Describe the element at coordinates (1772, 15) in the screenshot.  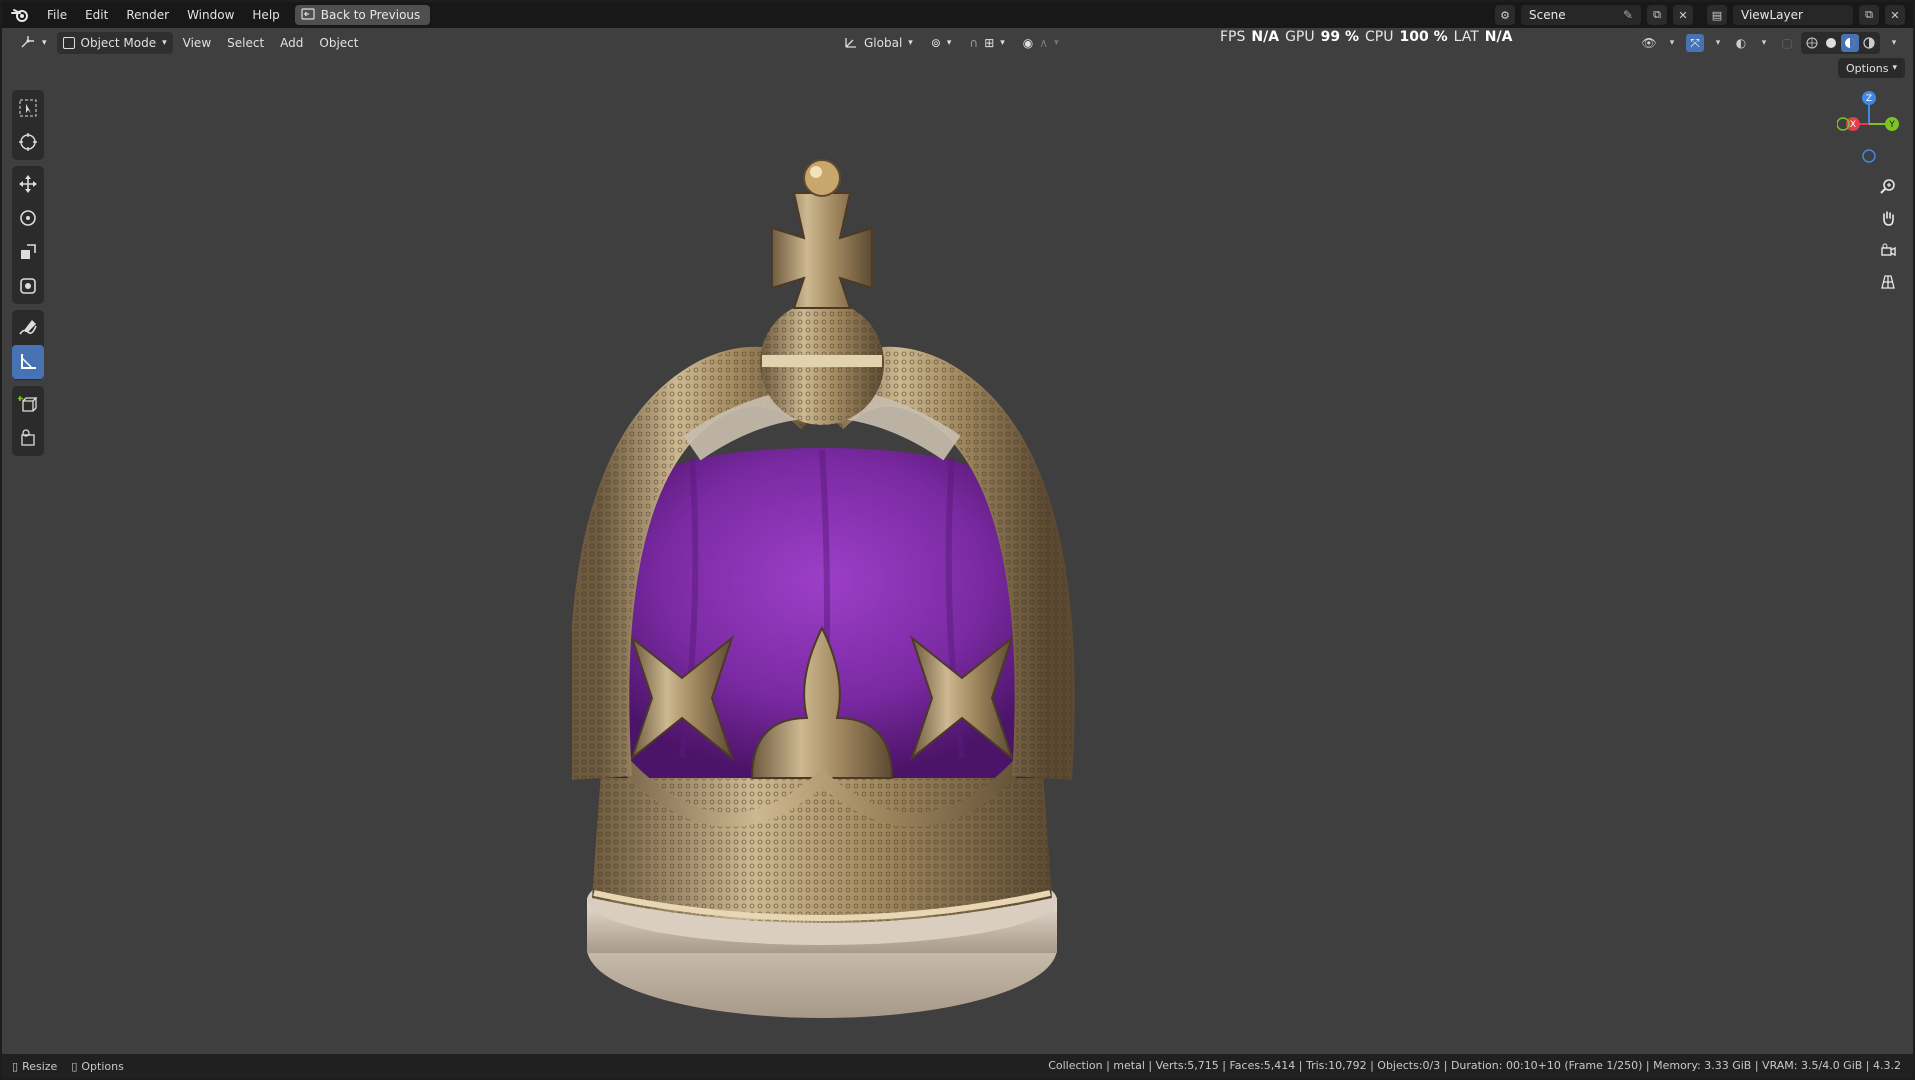
I see `view-layer-name: ViewLayer` at that location.